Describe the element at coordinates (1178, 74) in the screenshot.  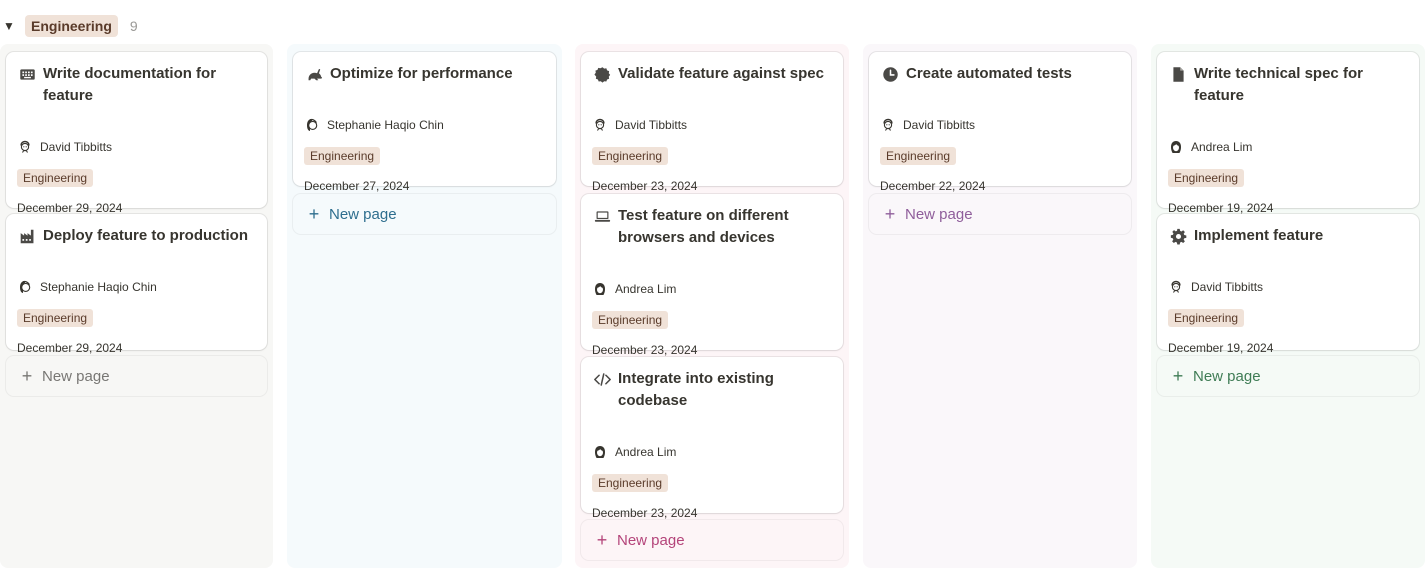
I see `document-icon` at that location.